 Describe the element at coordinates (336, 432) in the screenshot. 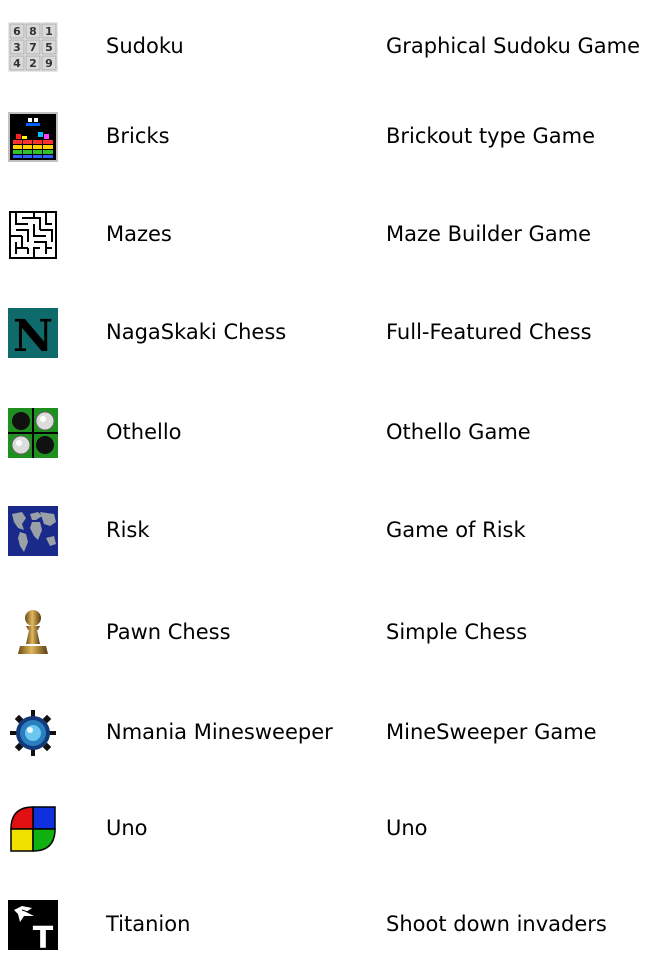

I see `game-row-othello: Othello Othello Game` at that location.